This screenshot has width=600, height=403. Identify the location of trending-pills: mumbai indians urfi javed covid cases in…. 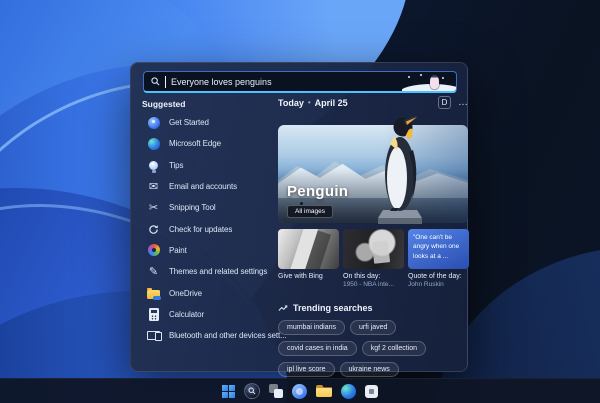
(373, 348).